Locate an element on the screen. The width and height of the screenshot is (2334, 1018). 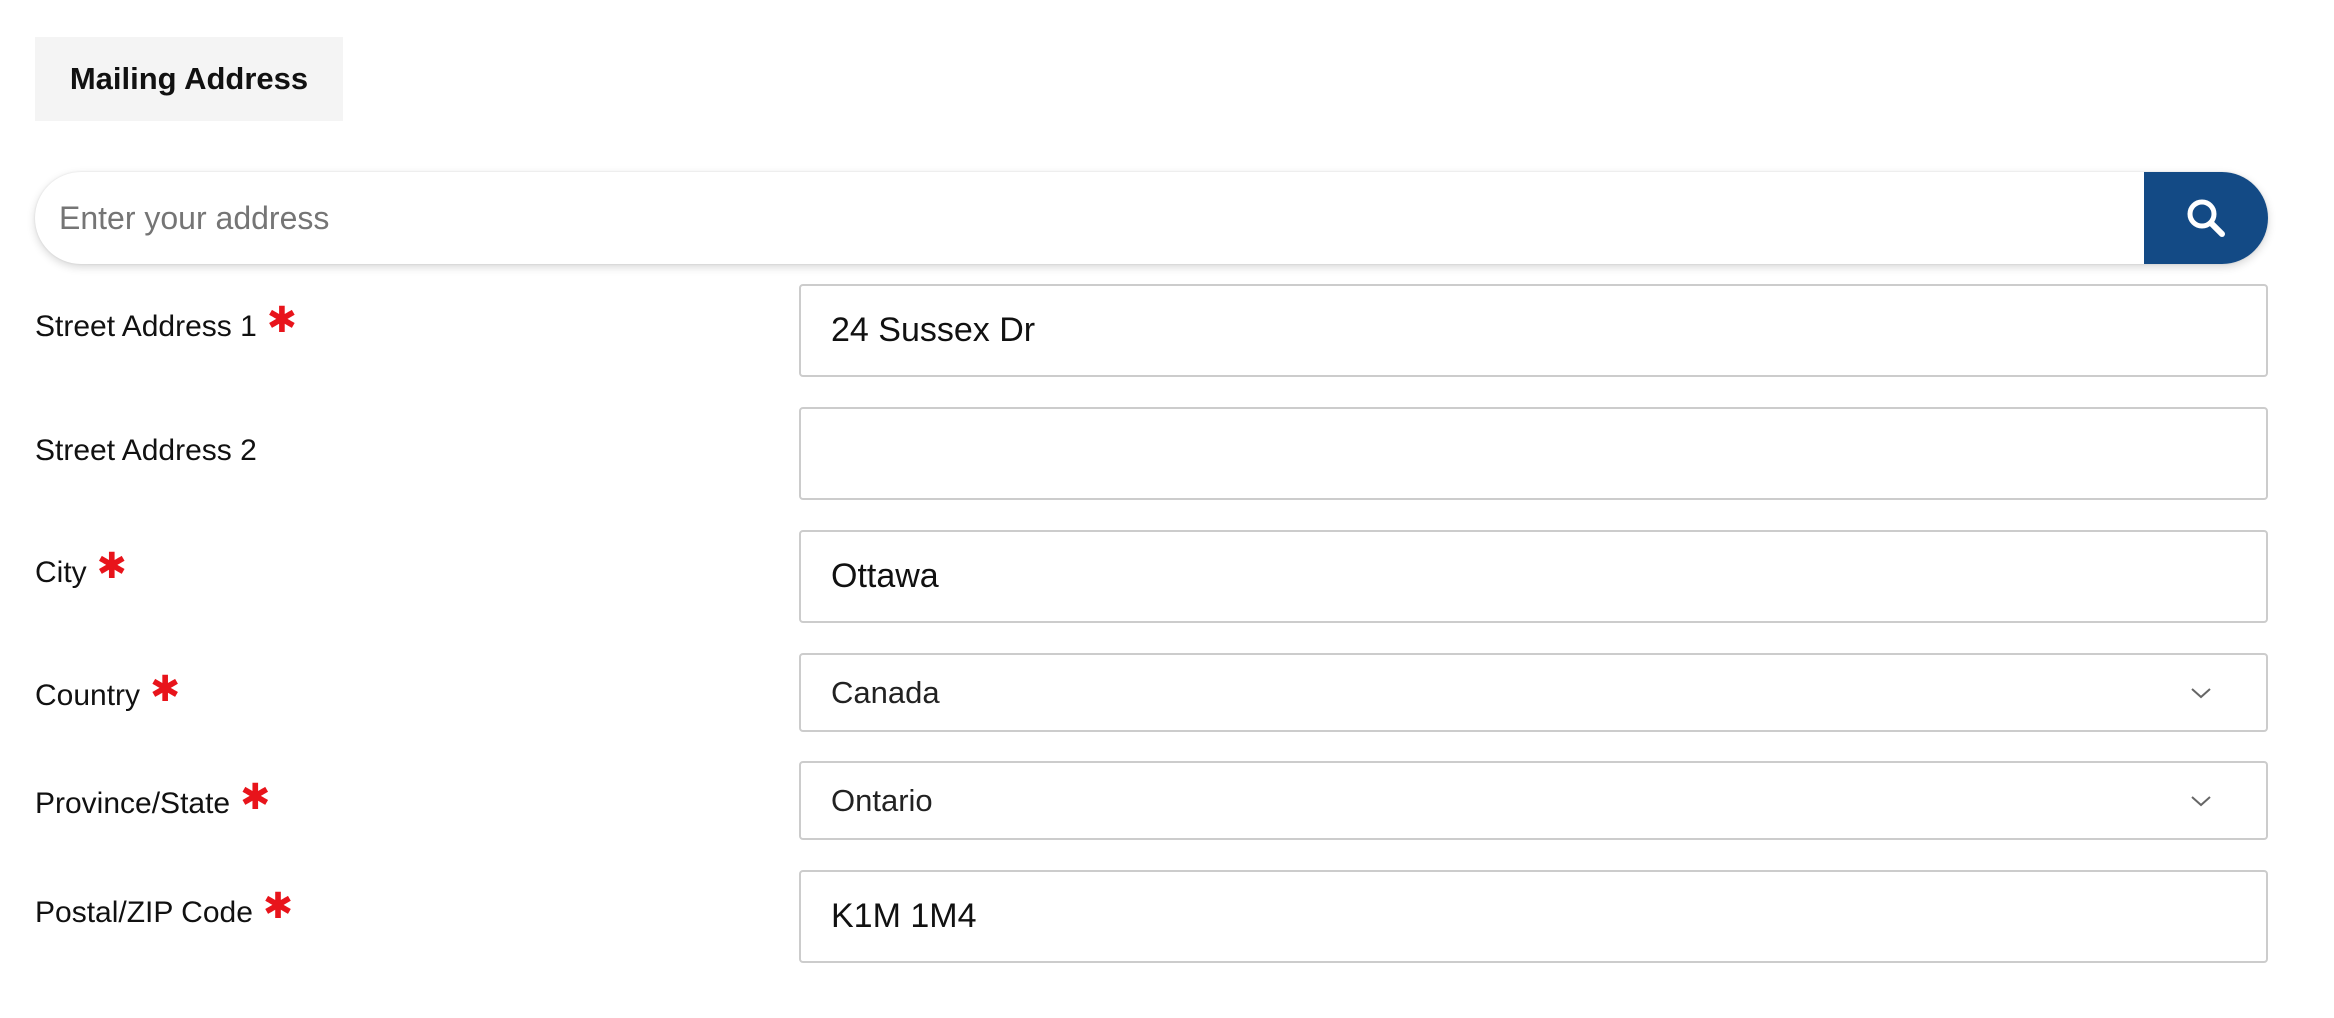
address-search-input is located at coordinates (1089, 218).